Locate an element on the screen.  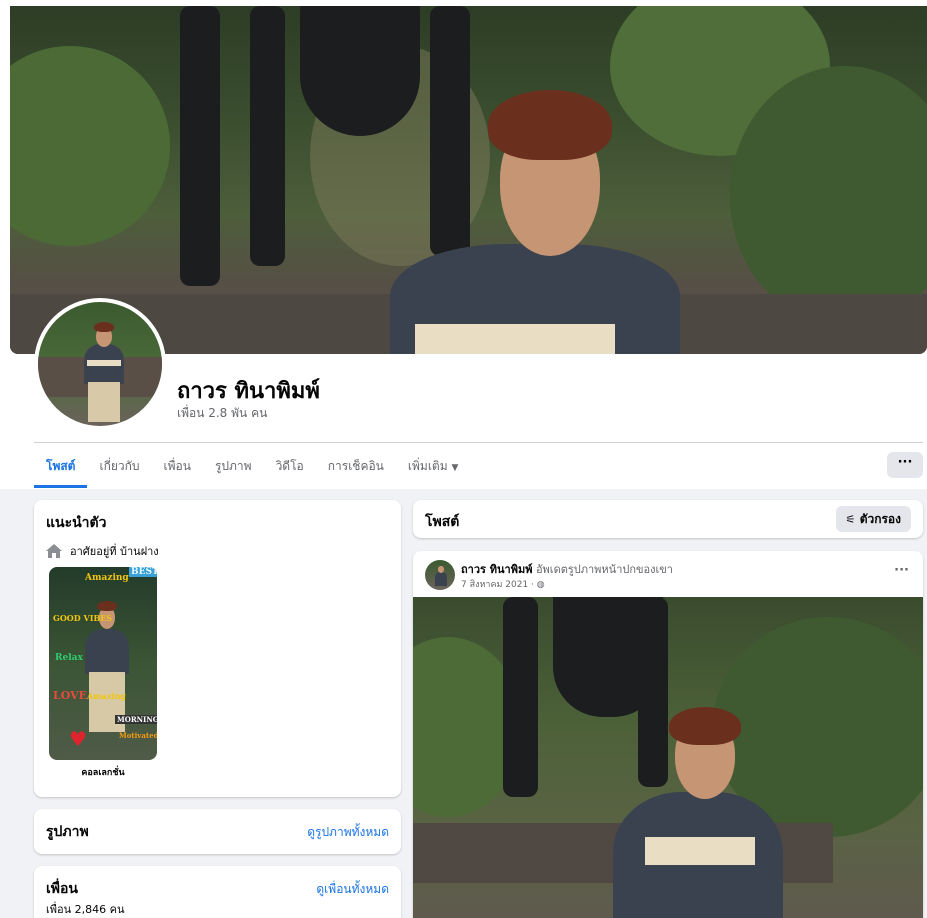
post-menu-button: ··· is located at coordinates (901, 570).